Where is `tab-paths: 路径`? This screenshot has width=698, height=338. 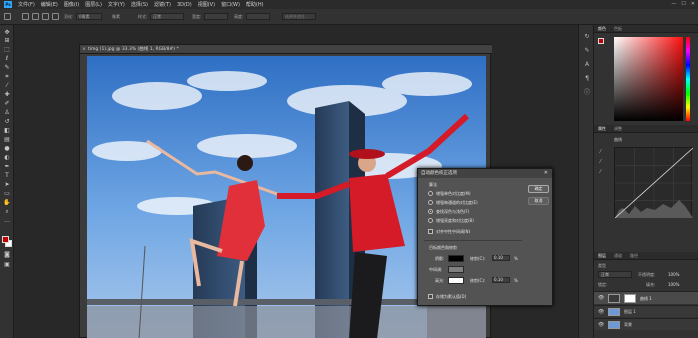 tab-paths: 路径 is located at coordinates (634, 256).